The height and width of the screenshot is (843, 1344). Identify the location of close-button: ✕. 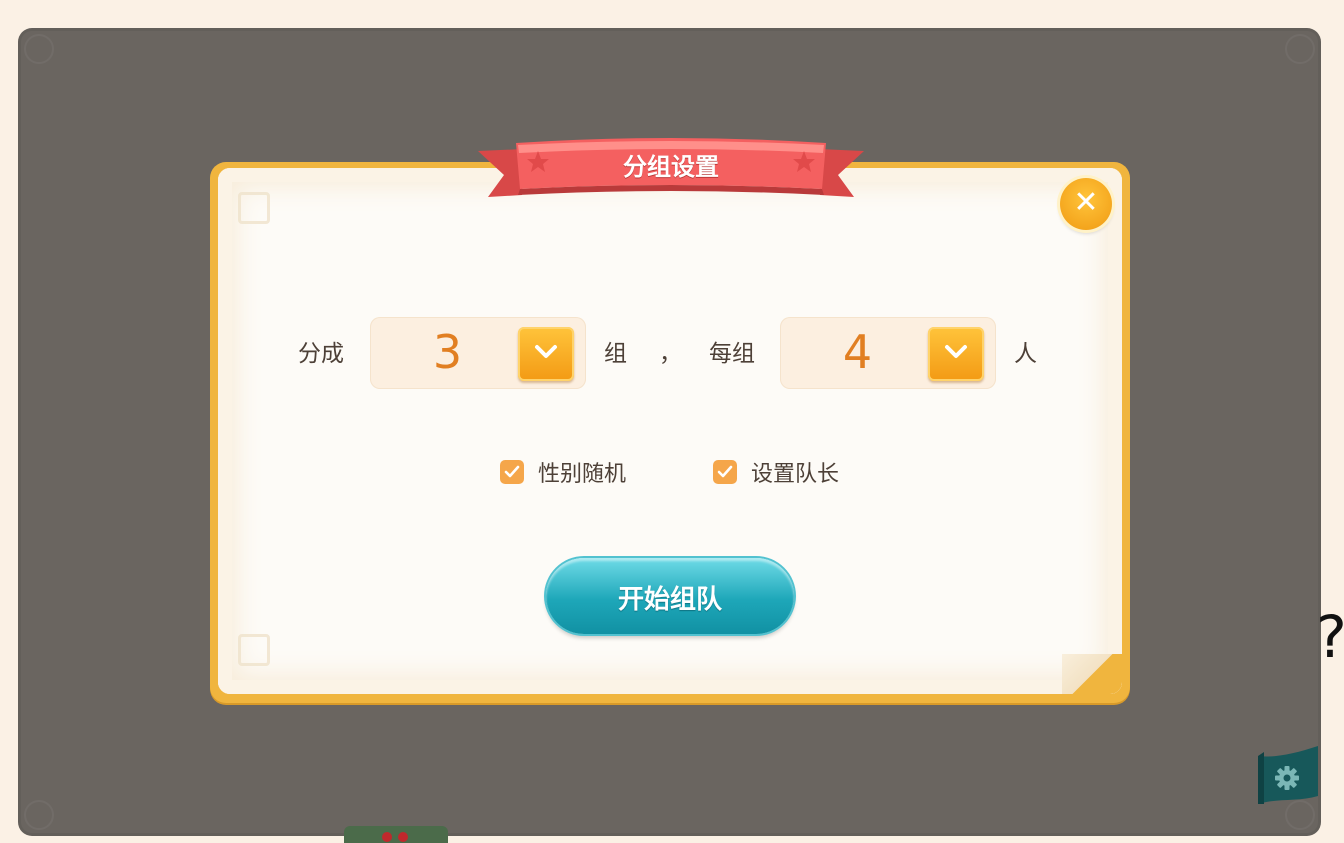
(1086, 204).